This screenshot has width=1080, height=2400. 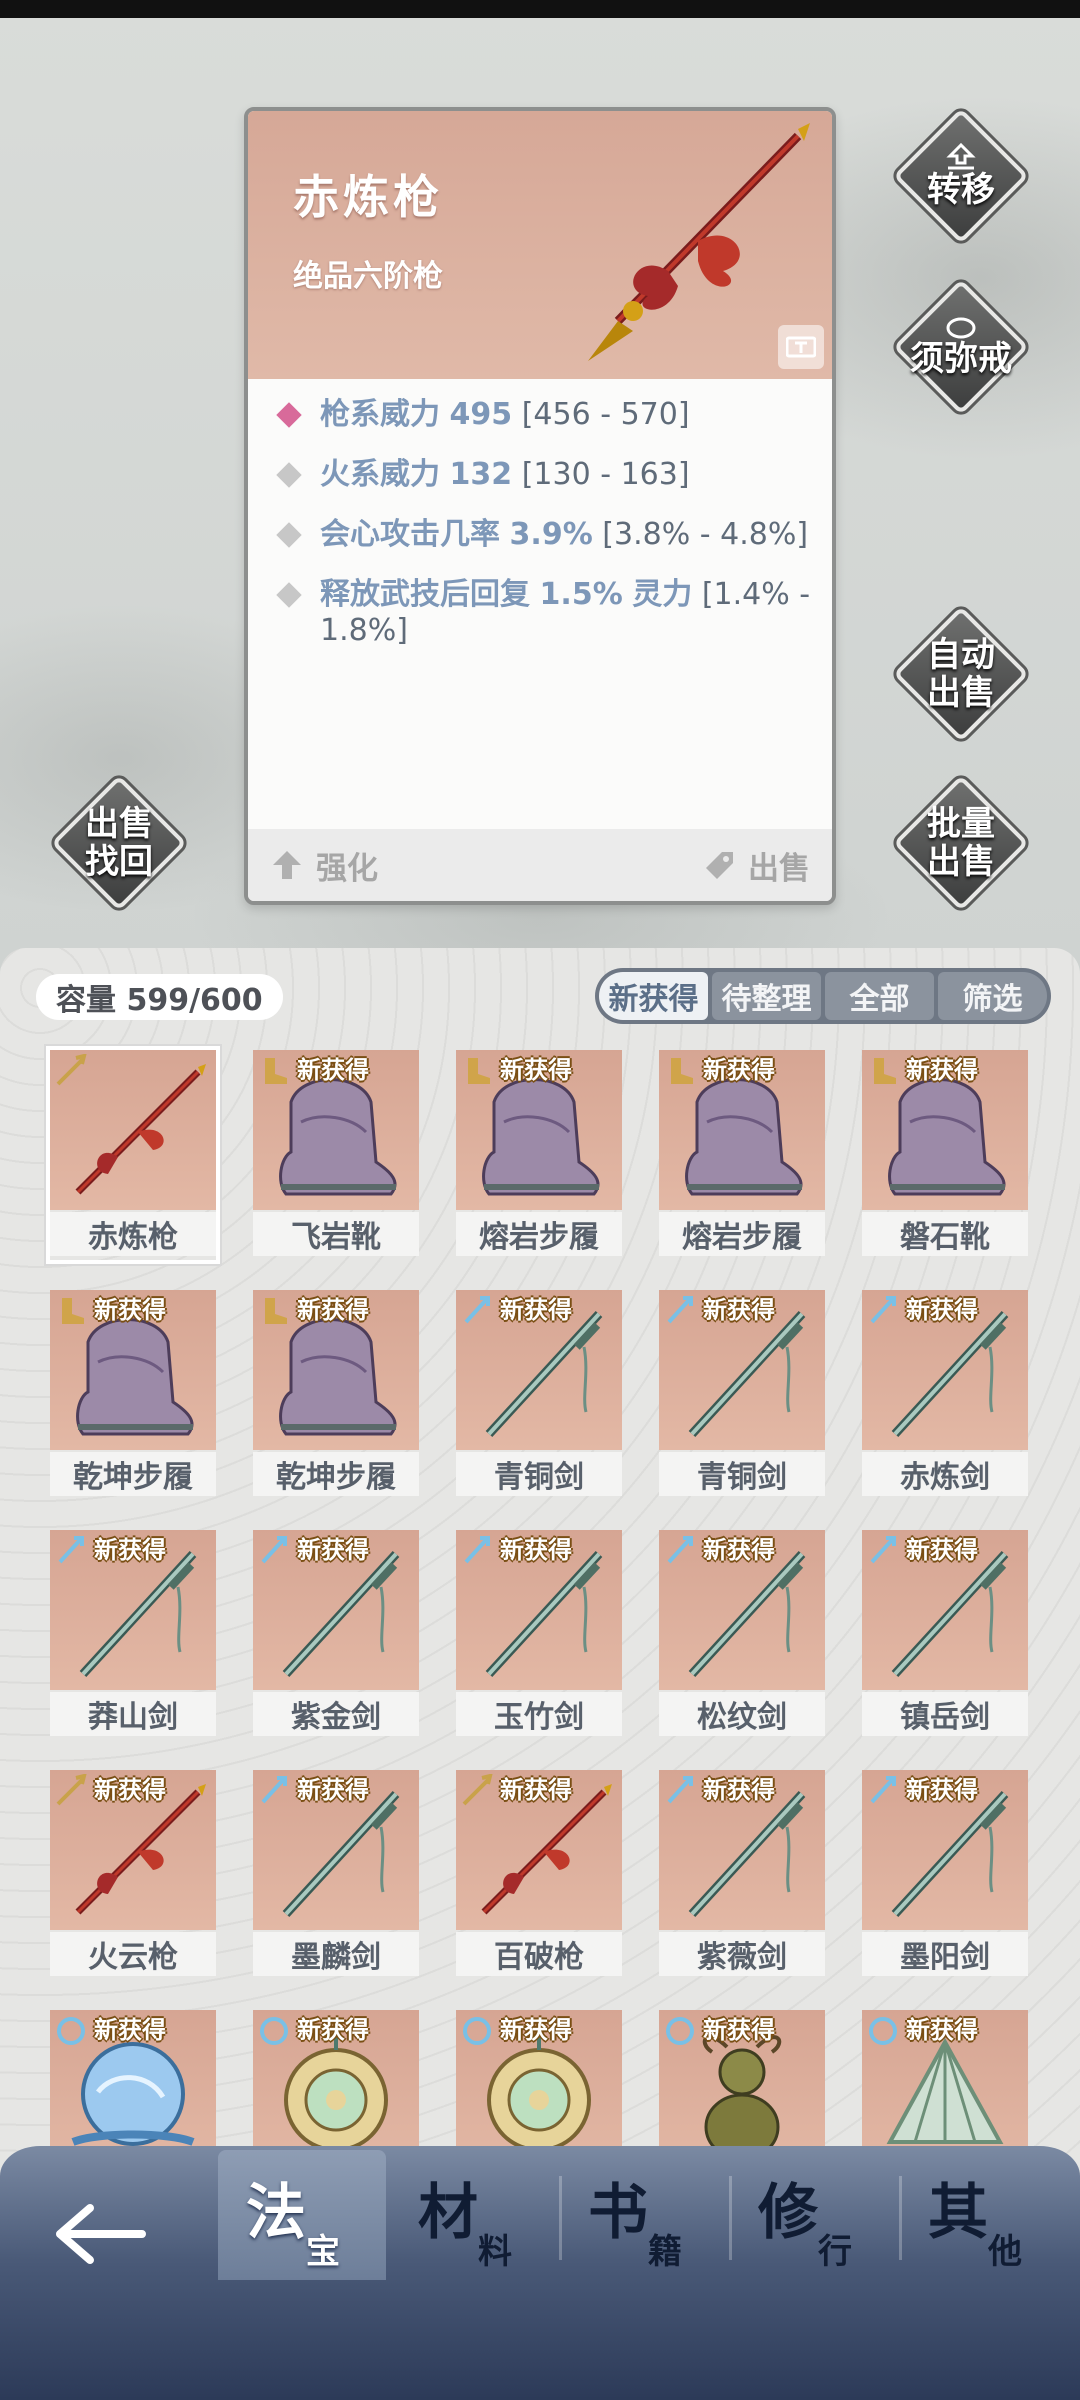 I want to click on batch-sell-label-line2: 出售, so click(x=961, y=862).